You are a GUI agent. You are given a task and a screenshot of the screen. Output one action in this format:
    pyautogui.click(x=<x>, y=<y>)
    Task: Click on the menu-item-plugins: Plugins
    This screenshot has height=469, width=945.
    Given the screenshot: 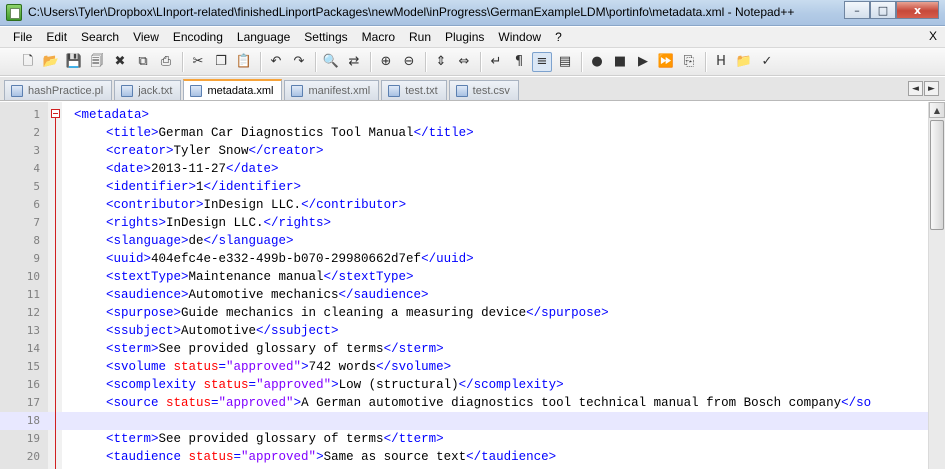 What is the action you would take?
    pyautogui.click(x=464, y=37)
    